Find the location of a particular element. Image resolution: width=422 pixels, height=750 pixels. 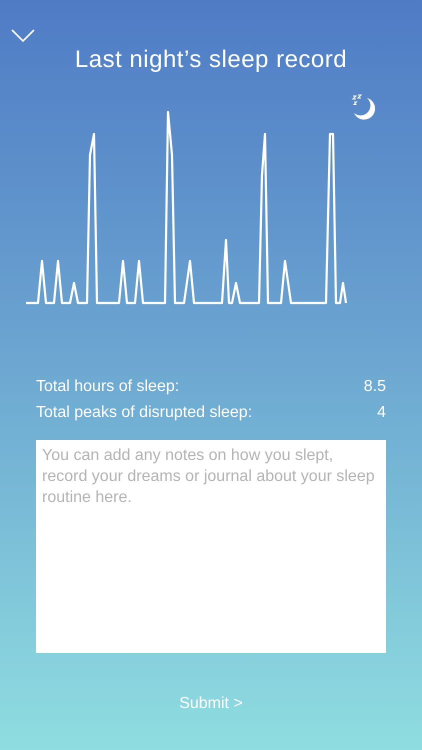

stat-value: 8.5 is located at coordinates (375, 387).